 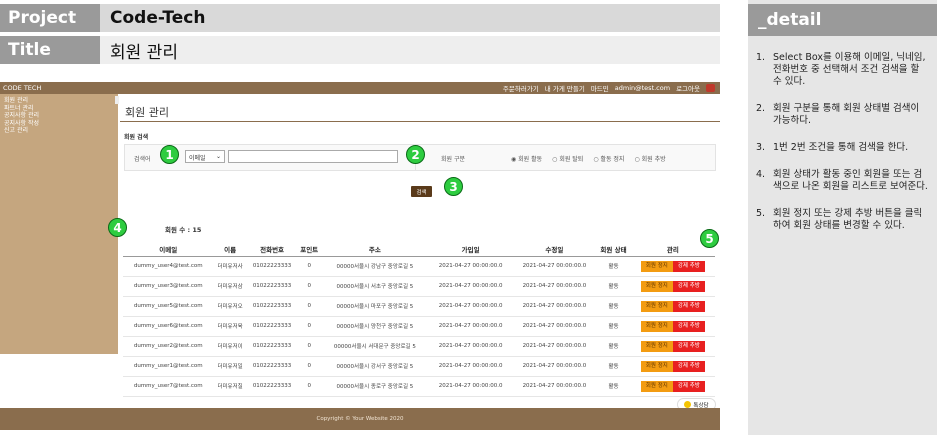 What do you see at coordinates (842, 20) in the screenshot?
I see `detail-heading: _detail` at bounding box center [842, 20].